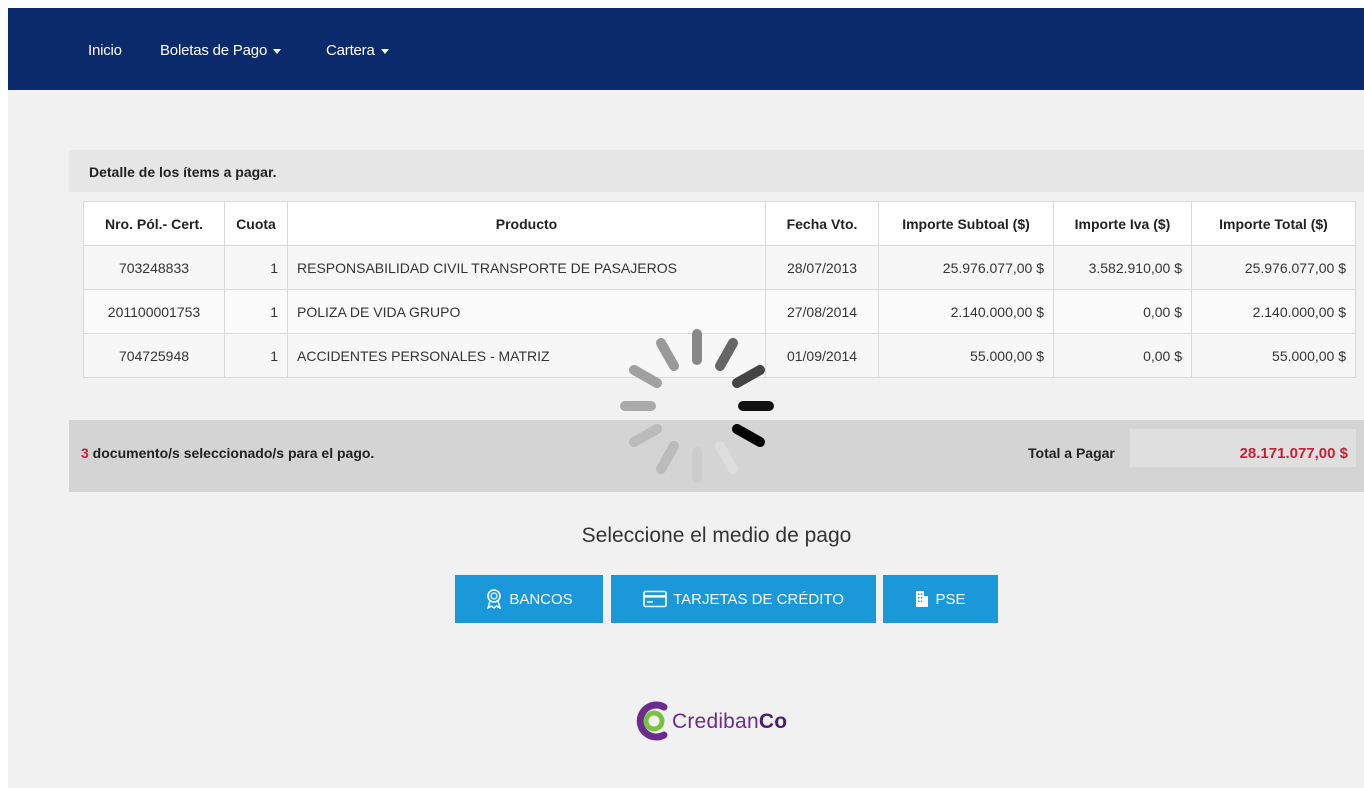  What do you see at coordinates (1122, 223) in the screenshot?
I see `col-header-iva: Importe Iva ($)` at bounding box center [1122, 223].